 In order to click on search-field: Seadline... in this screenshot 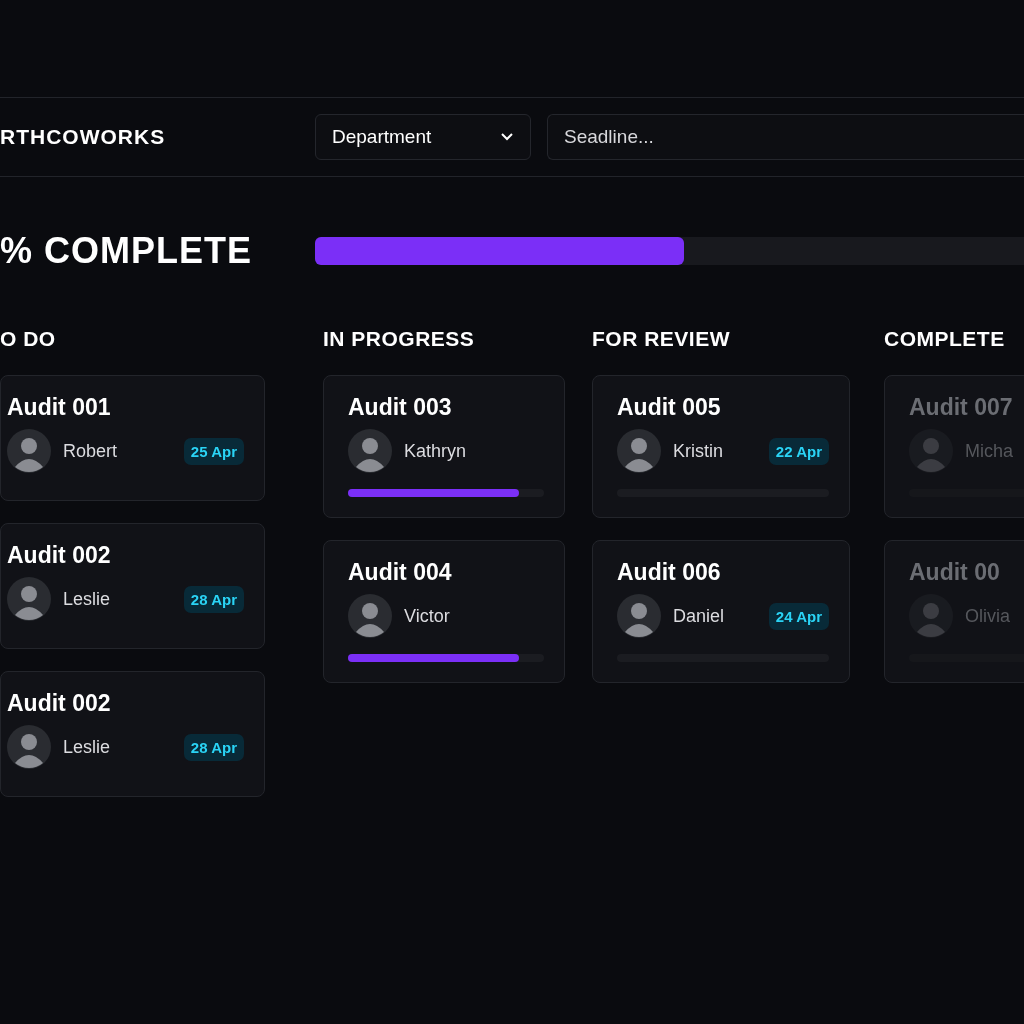, I will do `click(785, 137)`.